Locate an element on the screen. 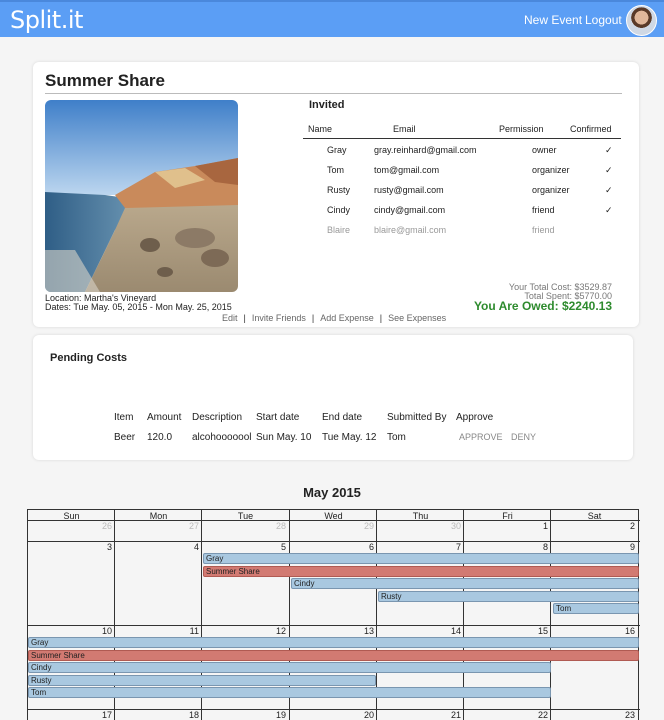 The image size is (664, 720). day-cell: 9 is located at coordinates (593, 547).